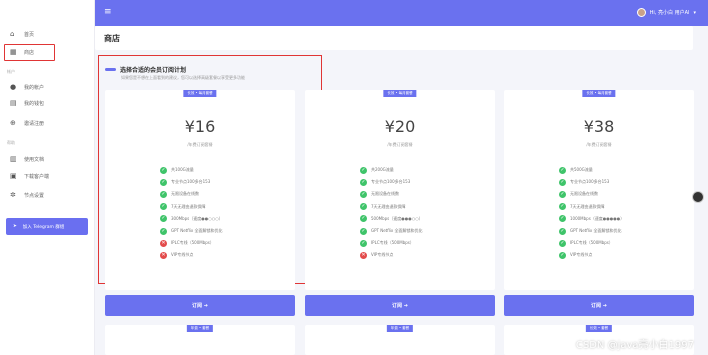 This screenshot has width=708, height=355. Describe the element at coordinates (34, 195) in the screenshot. I see `sidebar-item-label: 节点设置` at that location.